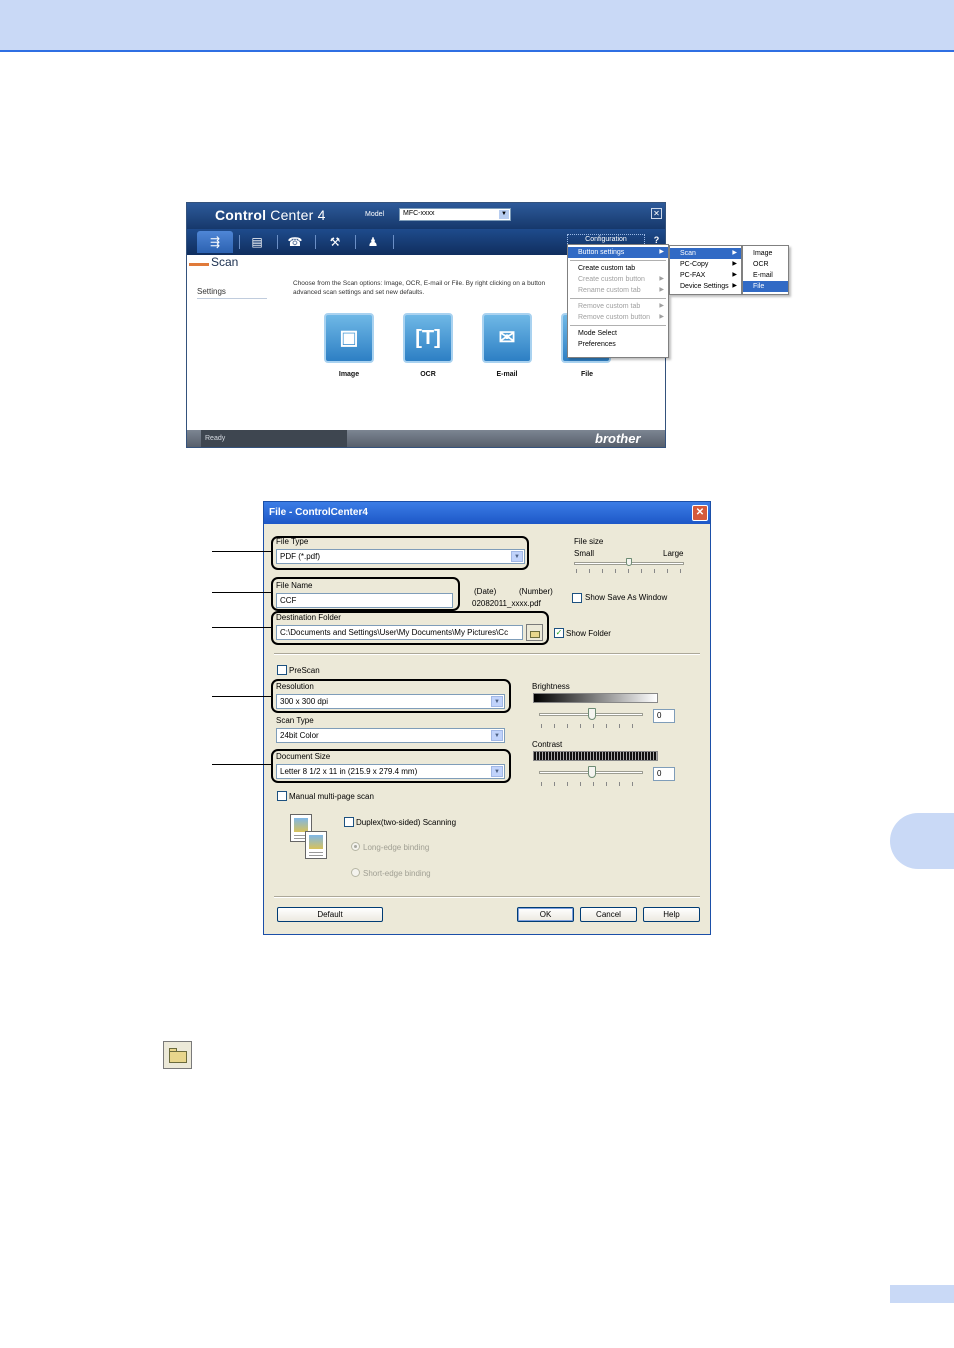 The width and height of the screenshot is (954, 1348). What do you see at coordinates (364, 600) in the screenshot?
I see `file-name-input: CCF` at bounding box center [364, 600].